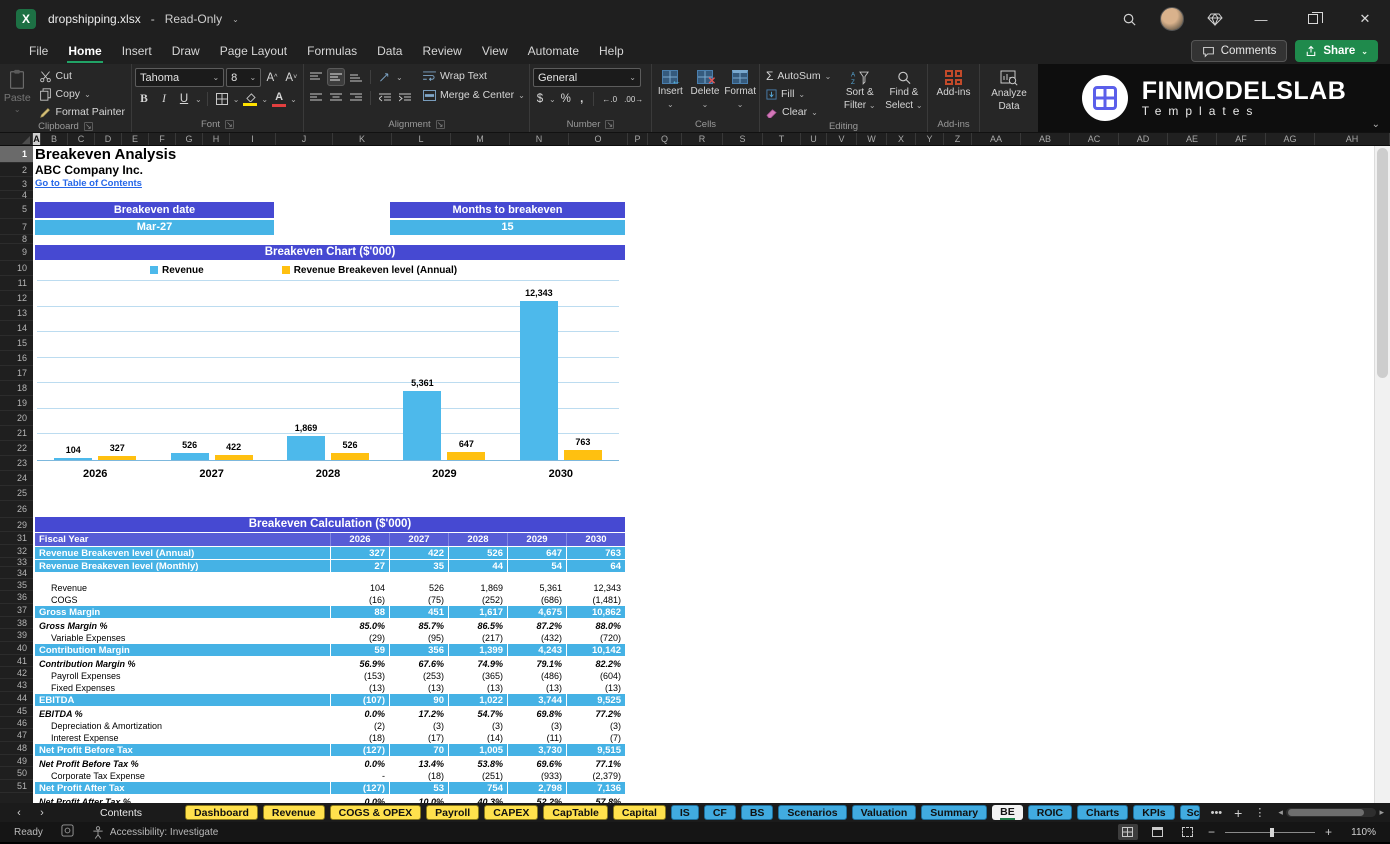  Describe the element at coordinates (1189, 812) in the screenshot. I see `sheet-tab-sc: Sc` at that location.